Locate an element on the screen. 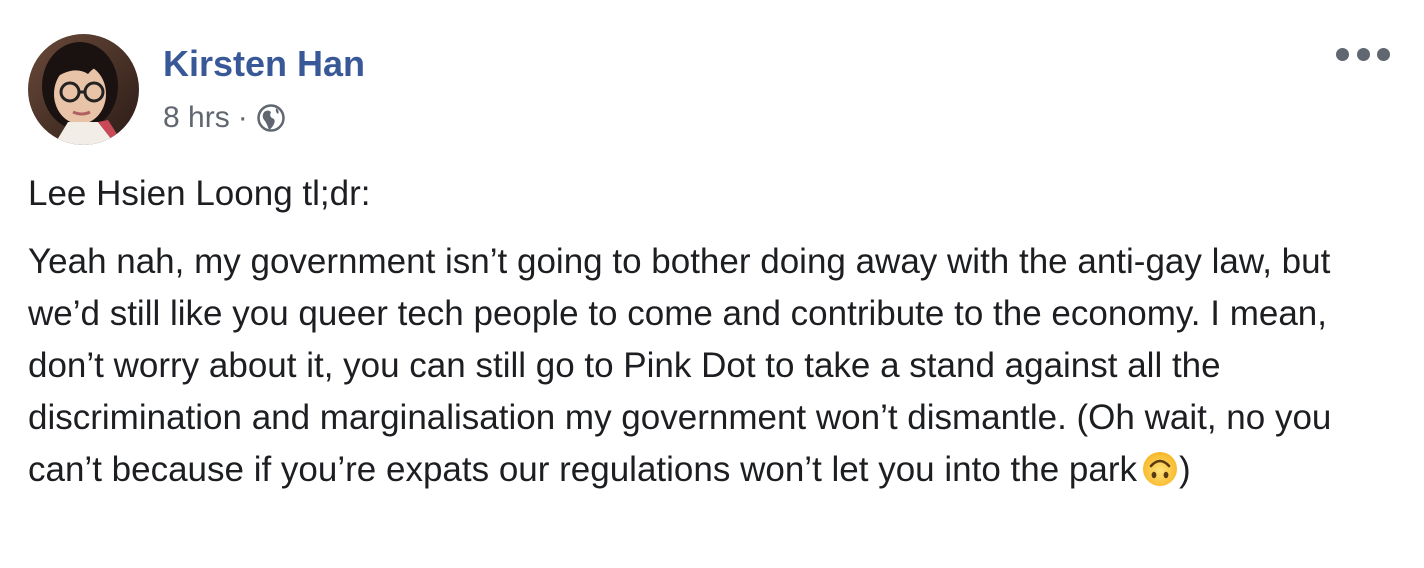 This screenshot has height=568, width=1424. more-options-icon is located at coordinates (1363, 54).